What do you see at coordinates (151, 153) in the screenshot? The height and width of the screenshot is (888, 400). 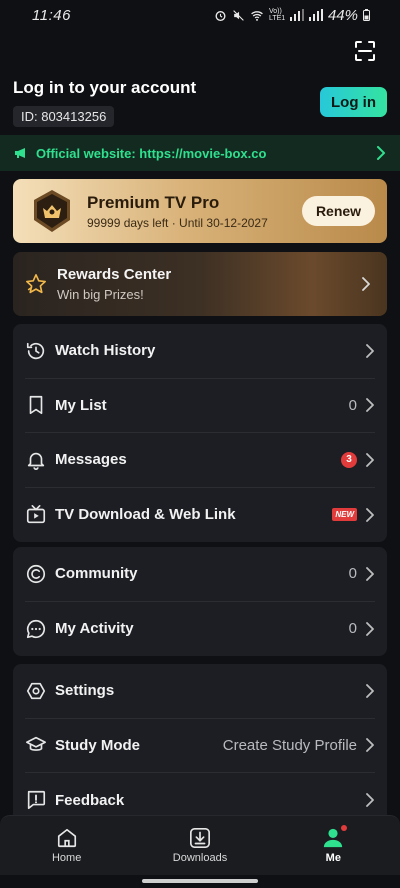 I see `official-website-text: Official website: https://movie-box.co` at bounding box center [151, 153].